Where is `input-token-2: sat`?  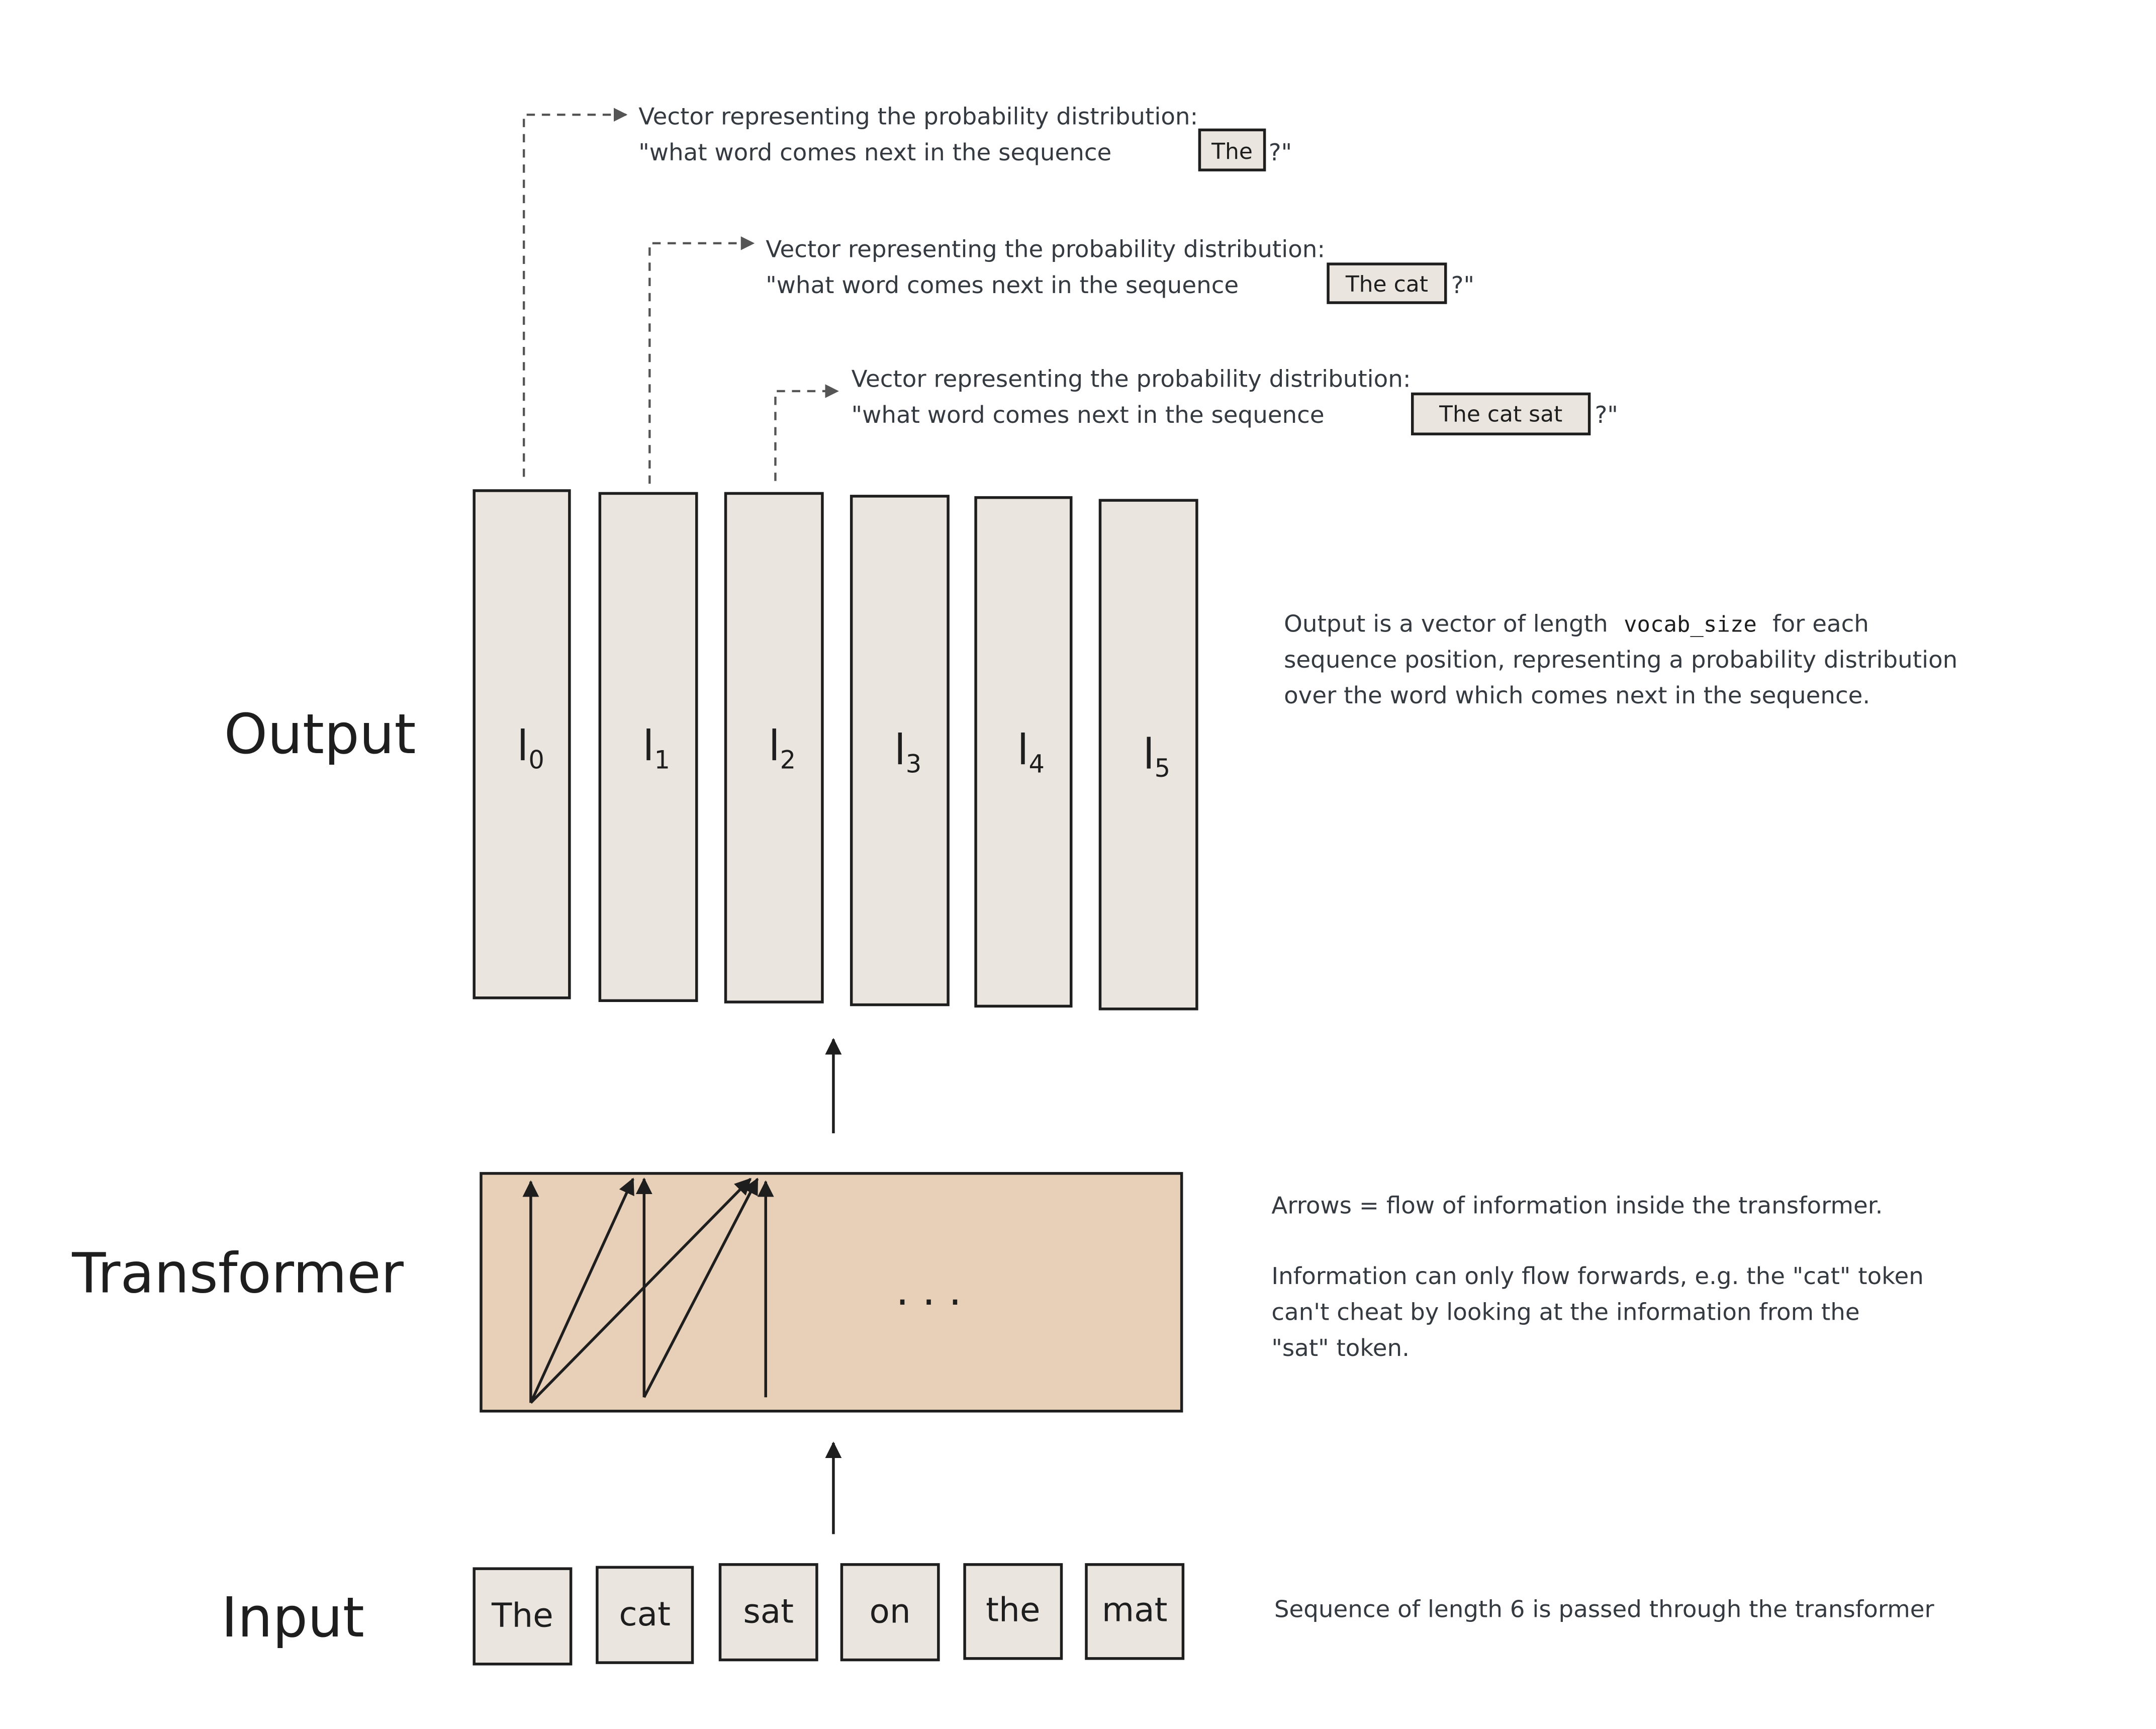 input-token-2: sat is located at coordinates (768, 1613).